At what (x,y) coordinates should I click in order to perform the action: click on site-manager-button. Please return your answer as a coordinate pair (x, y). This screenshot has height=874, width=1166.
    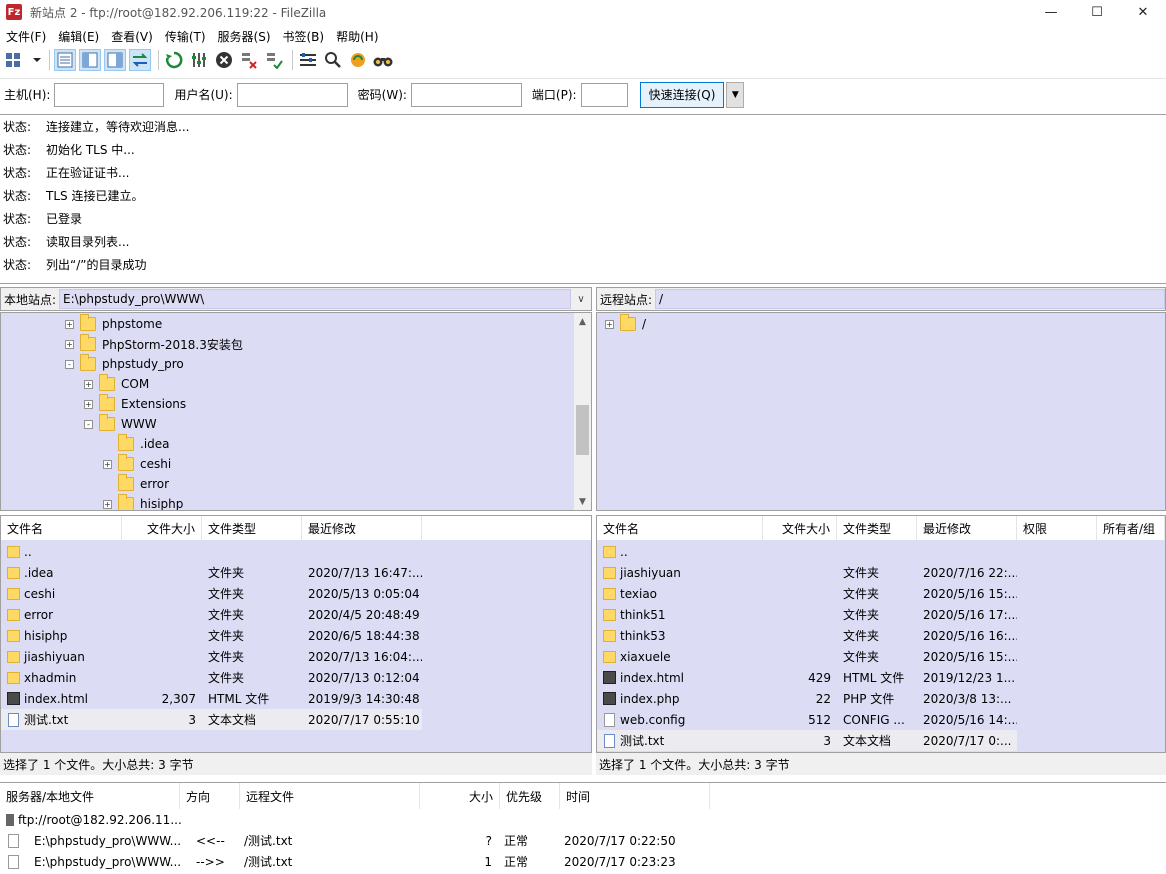
    Looking at the image, I should click on (23, 60).